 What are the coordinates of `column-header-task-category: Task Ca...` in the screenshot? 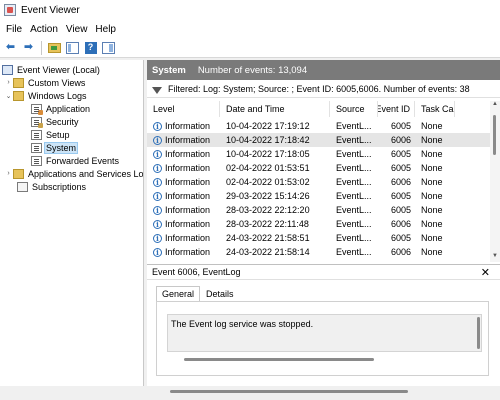 It's located at (435, 109).